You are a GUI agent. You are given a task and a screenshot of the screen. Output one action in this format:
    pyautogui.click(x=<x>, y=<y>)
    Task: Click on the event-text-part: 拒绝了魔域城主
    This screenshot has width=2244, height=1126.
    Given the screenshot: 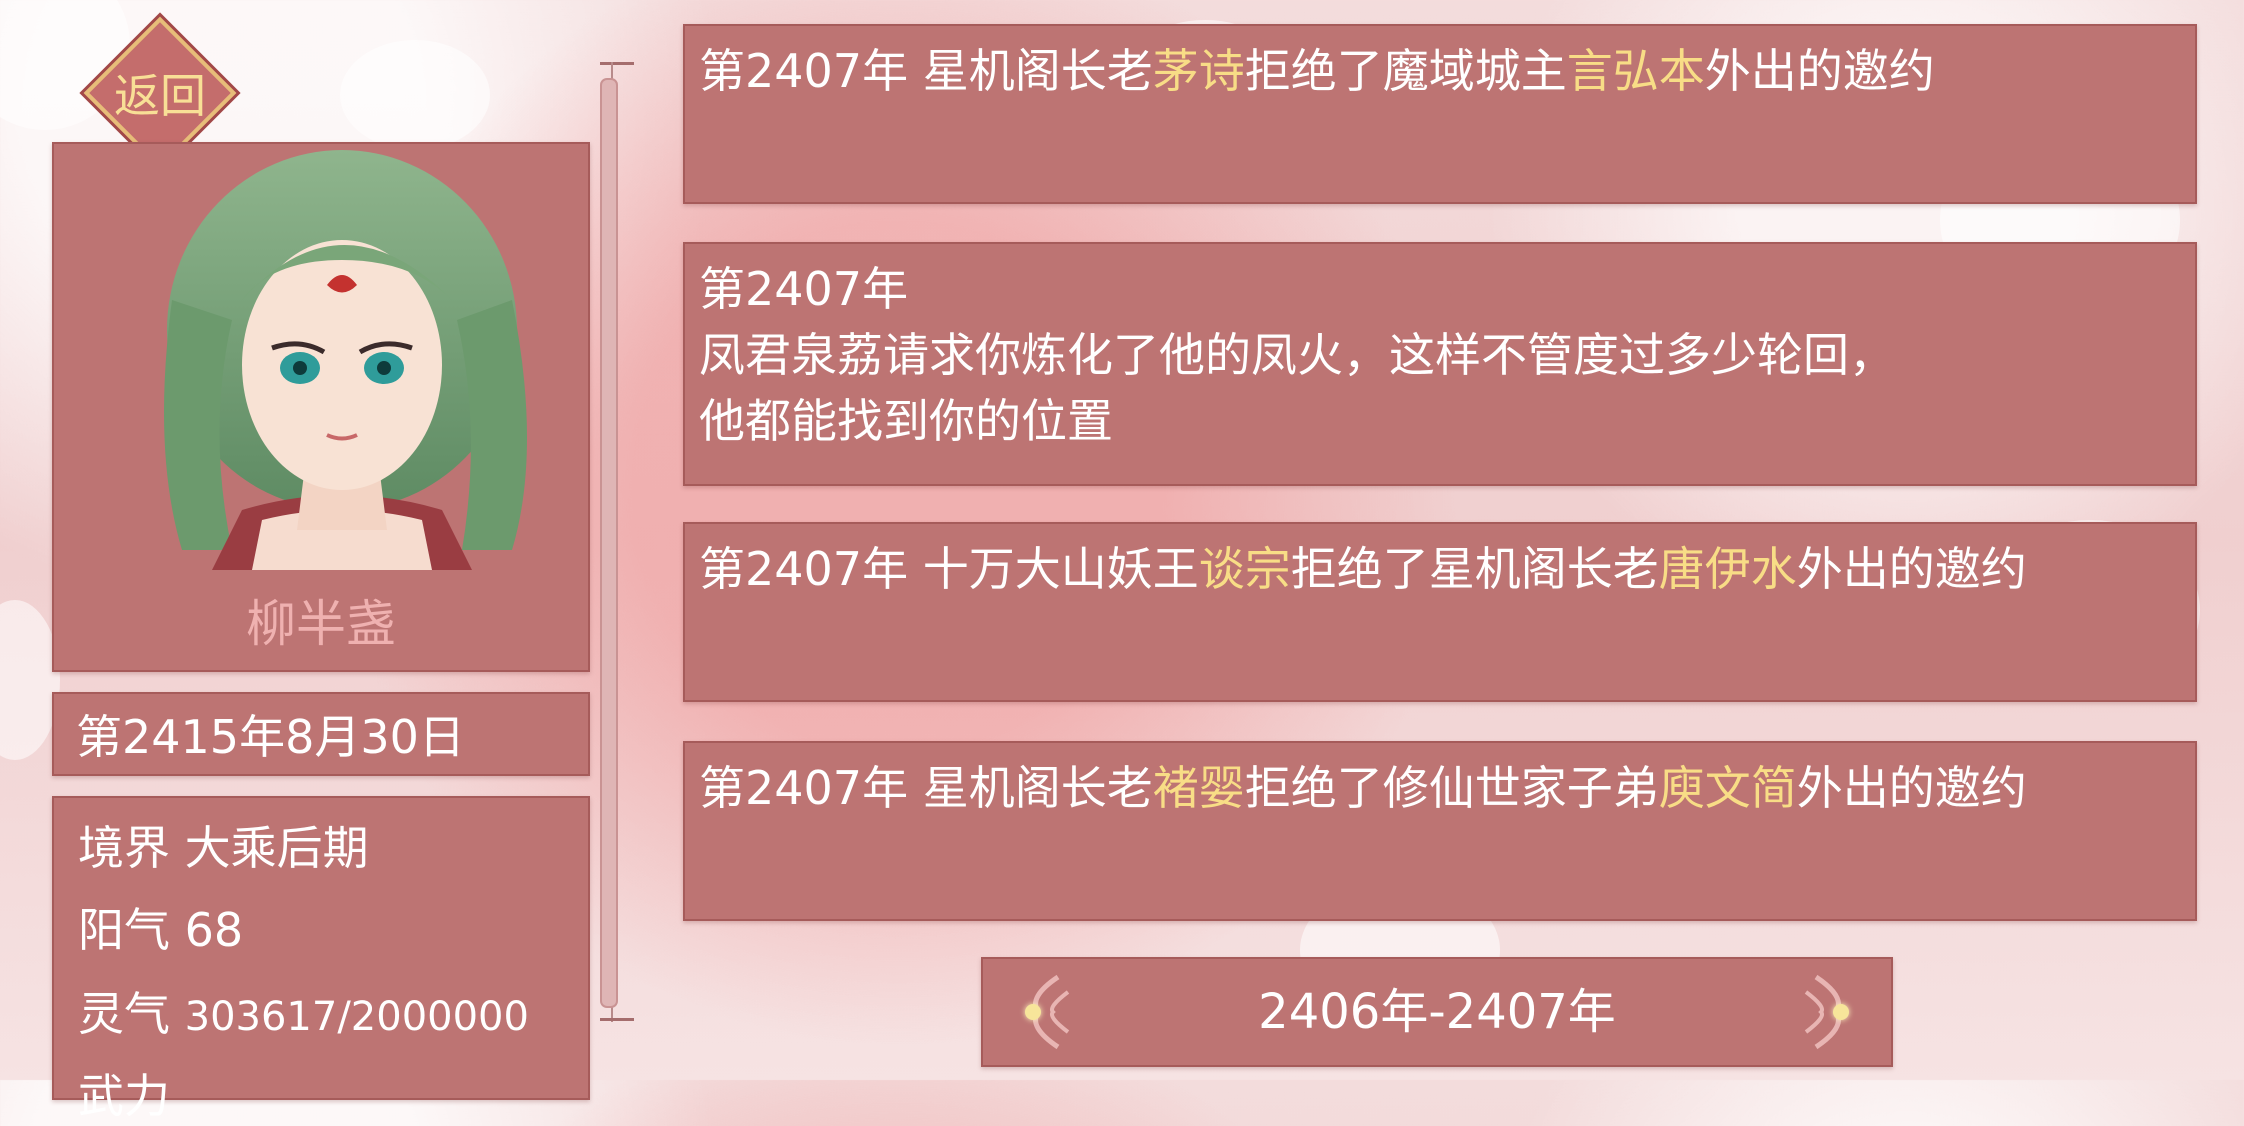 What is the action you would take?
    pyautogui.click(x=1405, y=71)
    